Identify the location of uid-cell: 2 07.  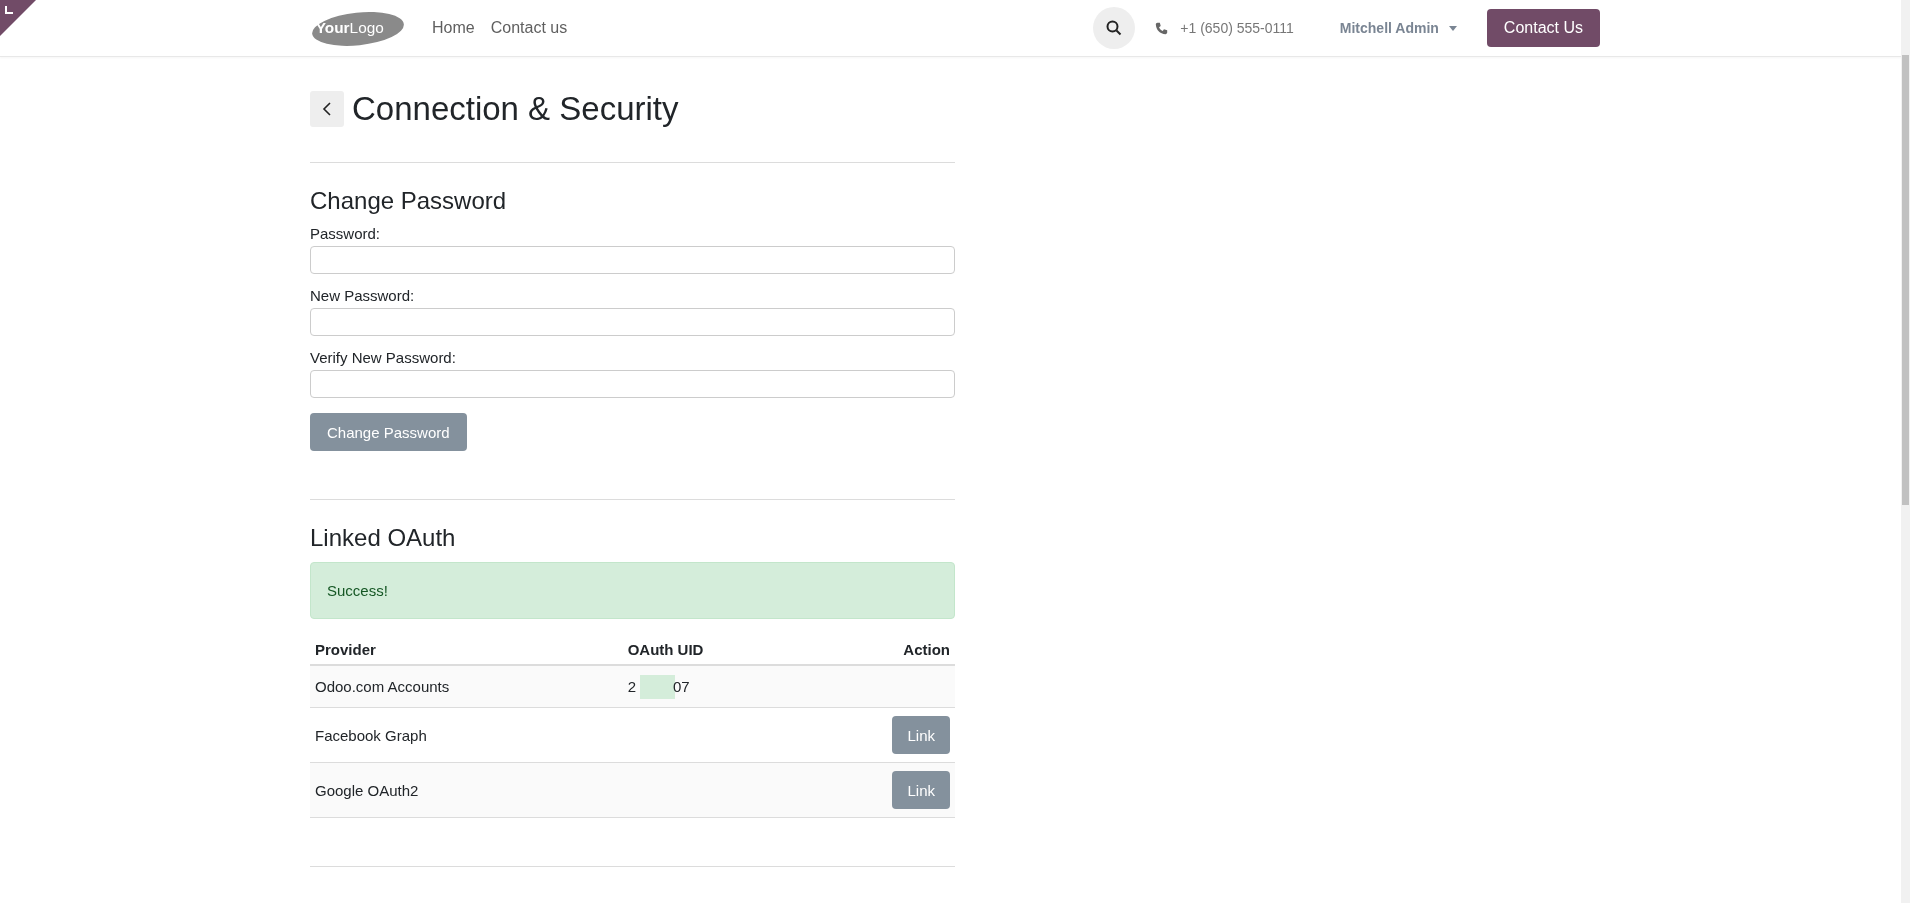
(658, 686).